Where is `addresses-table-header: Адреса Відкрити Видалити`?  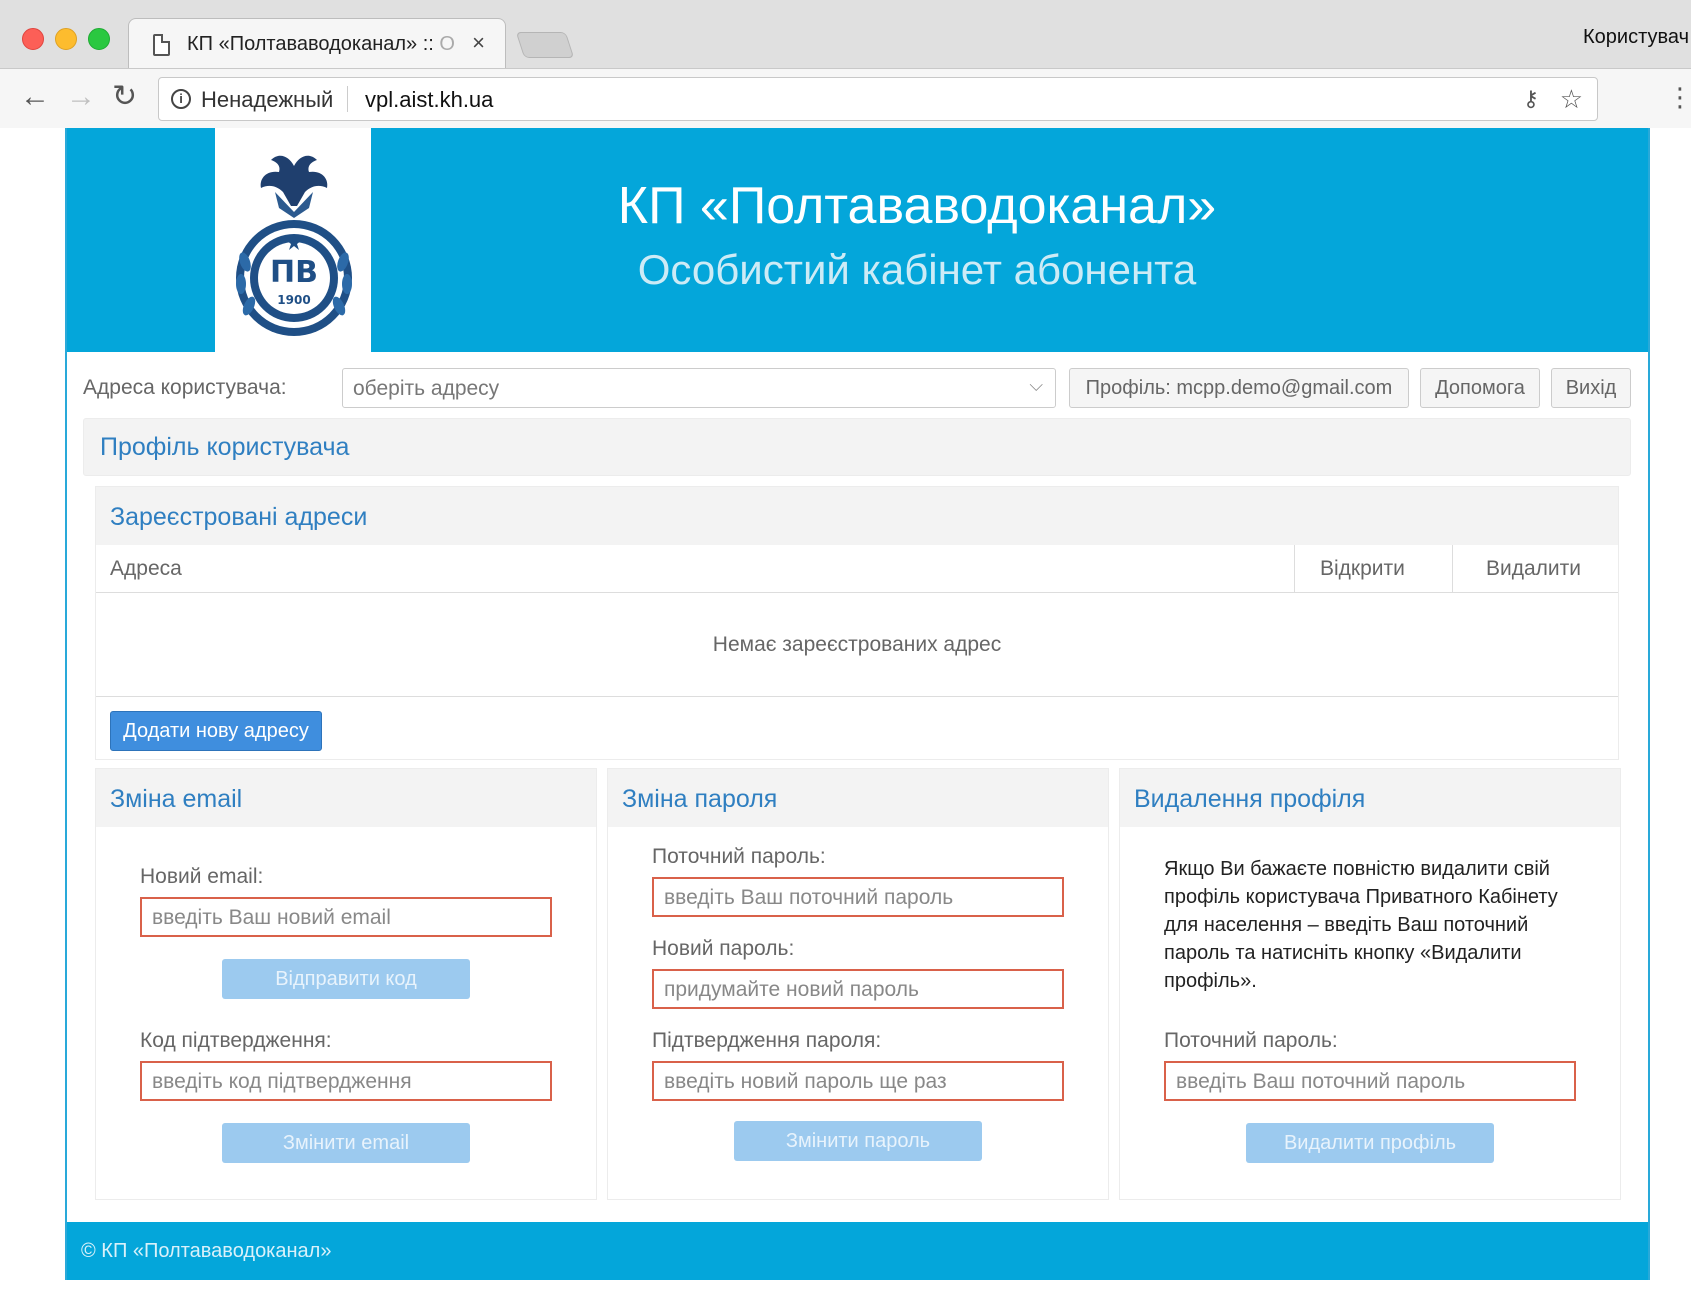
addresses-table-header: Адреса Відкрити Видалити is located at coordinates (857, 569).